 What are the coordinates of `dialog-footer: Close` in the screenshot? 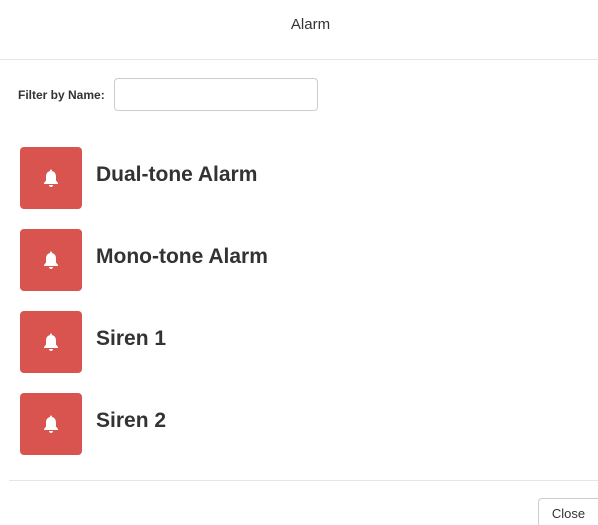 It's located at (303, 502).